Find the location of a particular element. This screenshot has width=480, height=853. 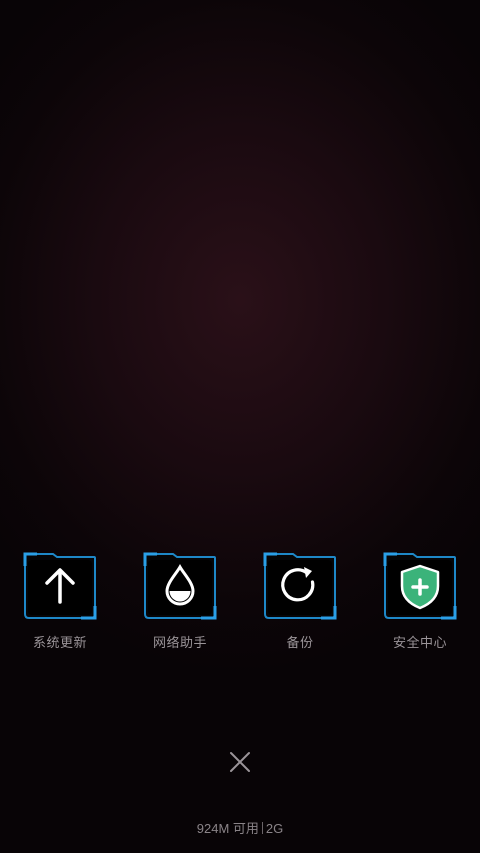

network-assistant-button: 网络助手 is located at coordinates (180, 601).